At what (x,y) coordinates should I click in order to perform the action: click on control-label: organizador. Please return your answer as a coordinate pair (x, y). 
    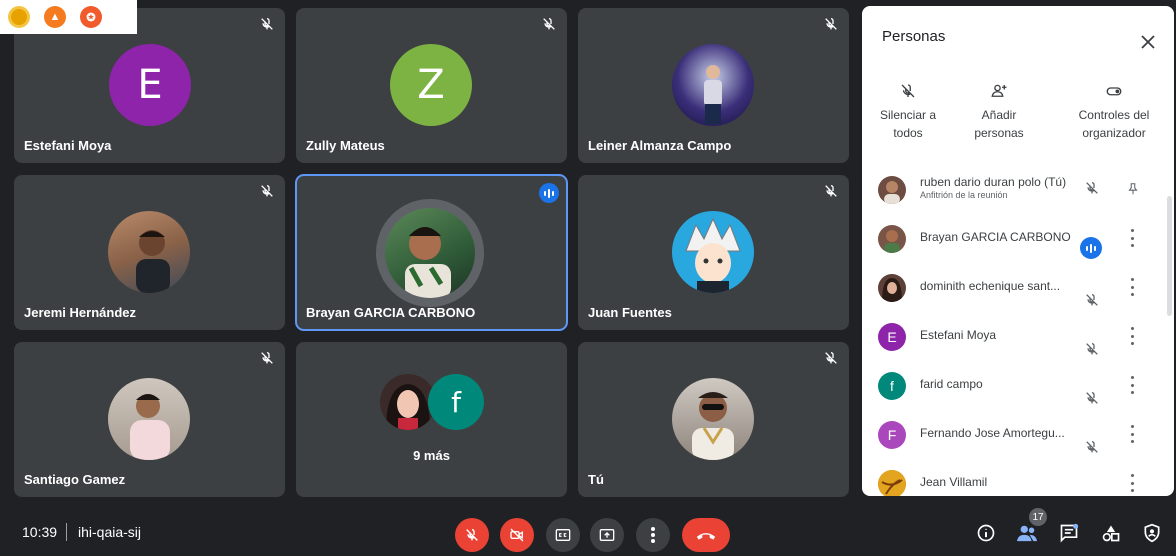
    Looking at the image, I should click on (1114, 133).